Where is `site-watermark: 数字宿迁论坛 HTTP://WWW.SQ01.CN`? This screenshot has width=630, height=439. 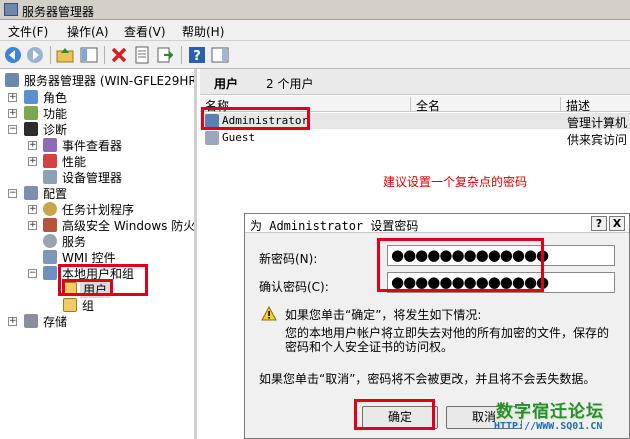 site-watermark: 数字宿迁论坛 HTTP://WWW.SQ01.CN is located at coordinates (561, 417).